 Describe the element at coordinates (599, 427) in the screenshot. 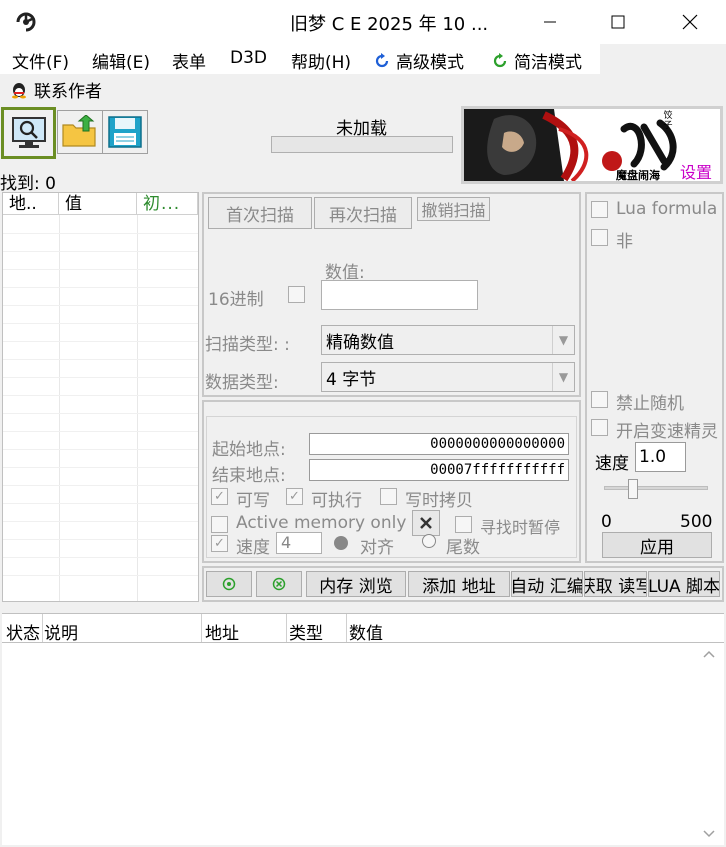

I see `speedhack-checkbox` at that location.